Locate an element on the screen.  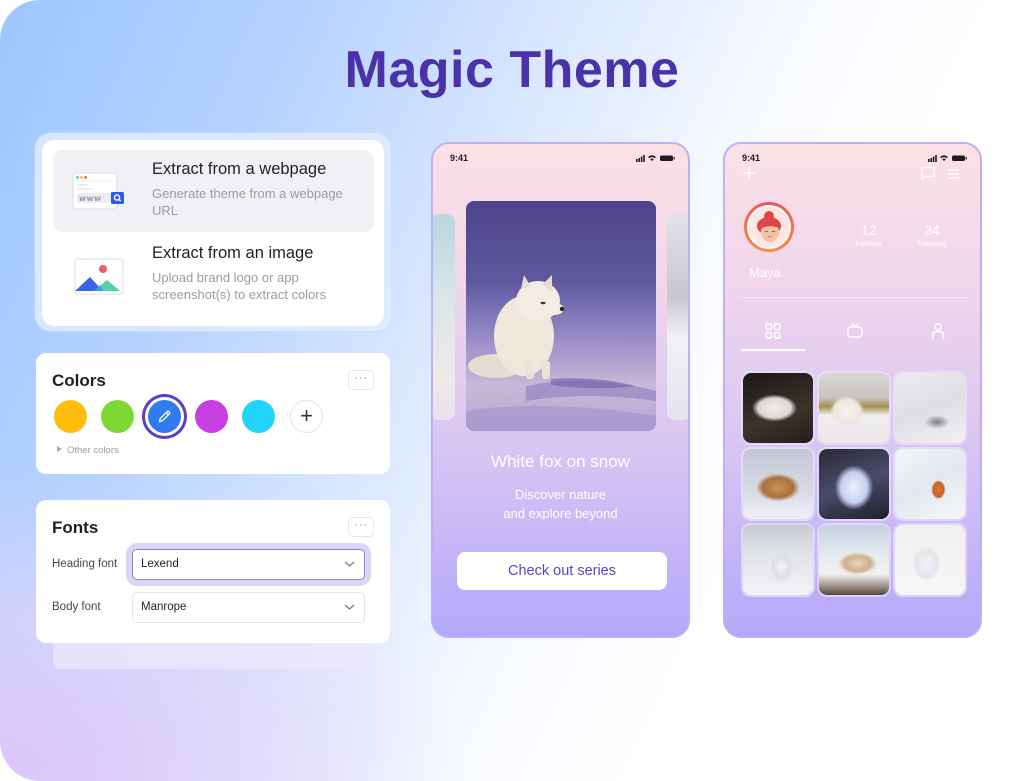
page-title: Magic Theme is located at coordinates (512, 70).